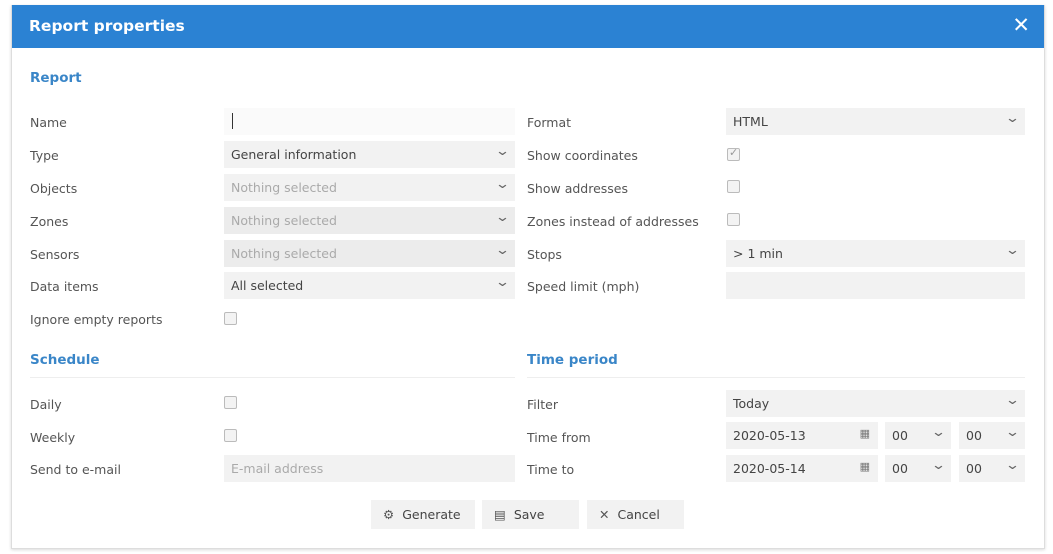 The width and height of the screenshot is (1053, 554). What do you see at coordinates (232, 121) in the screenshot?
I see `text-cursor` at bounding box center [232, 121].